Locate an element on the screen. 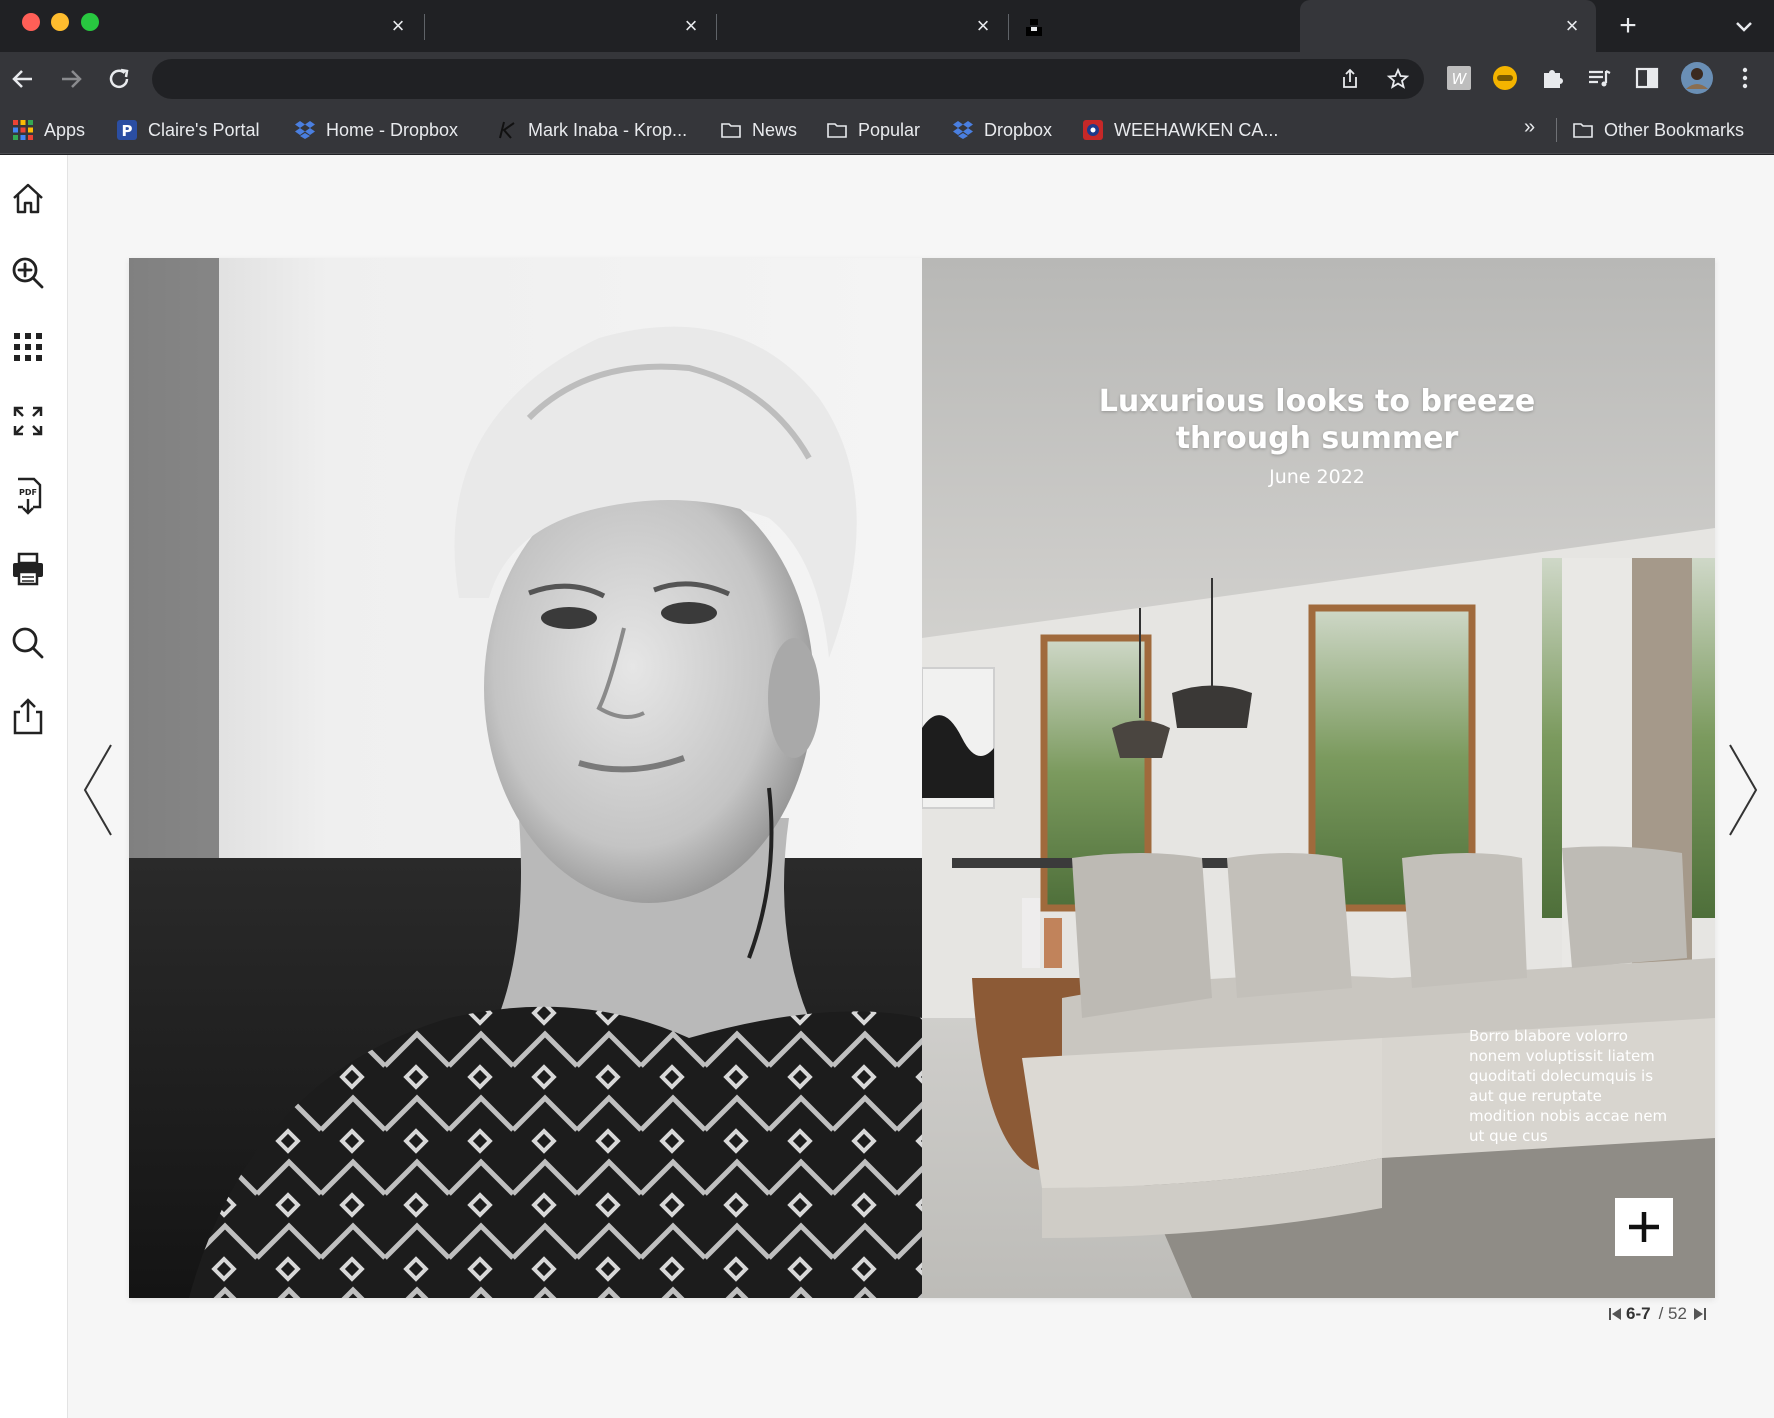 The width and height of the screenshot is (1774, 1418). page-indicator: 6-7 / 52 is located at coordinates (1657, 1314).